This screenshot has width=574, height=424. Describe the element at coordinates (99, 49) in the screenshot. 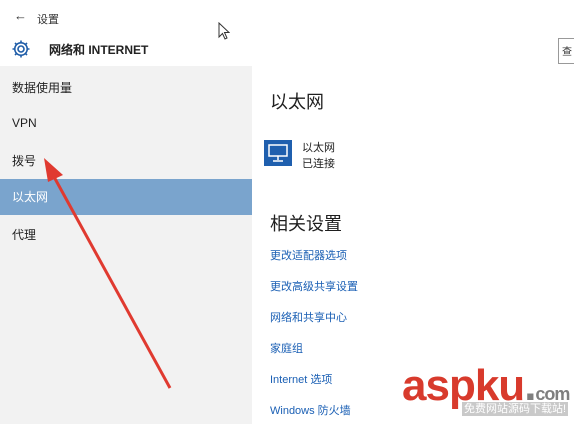

I see `section-title: 网络和 INTERNET` at that location.